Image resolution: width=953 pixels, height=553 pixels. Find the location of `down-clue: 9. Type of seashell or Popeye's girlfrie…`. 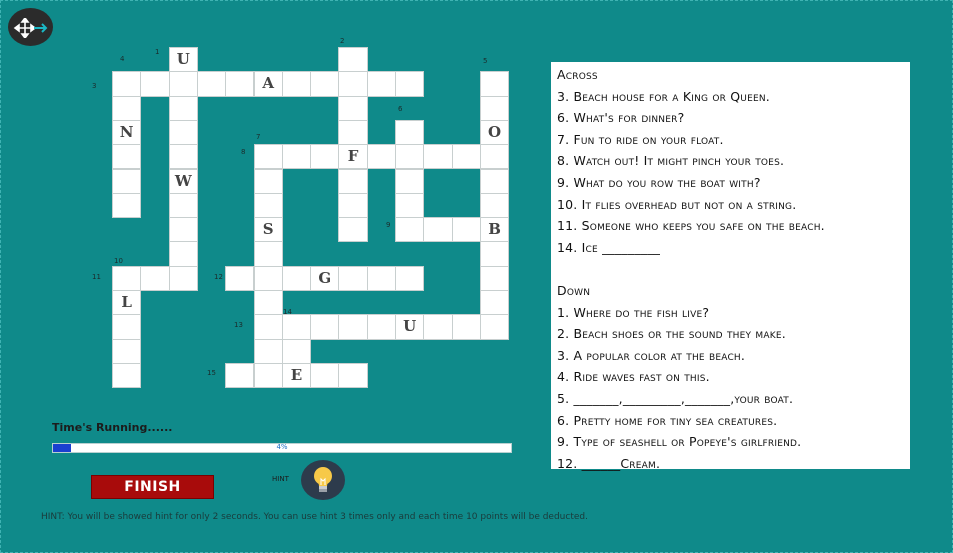

down-clue: 9. Type of seashell or Popeye's girlfrie… is located at coordinates (679, 442).